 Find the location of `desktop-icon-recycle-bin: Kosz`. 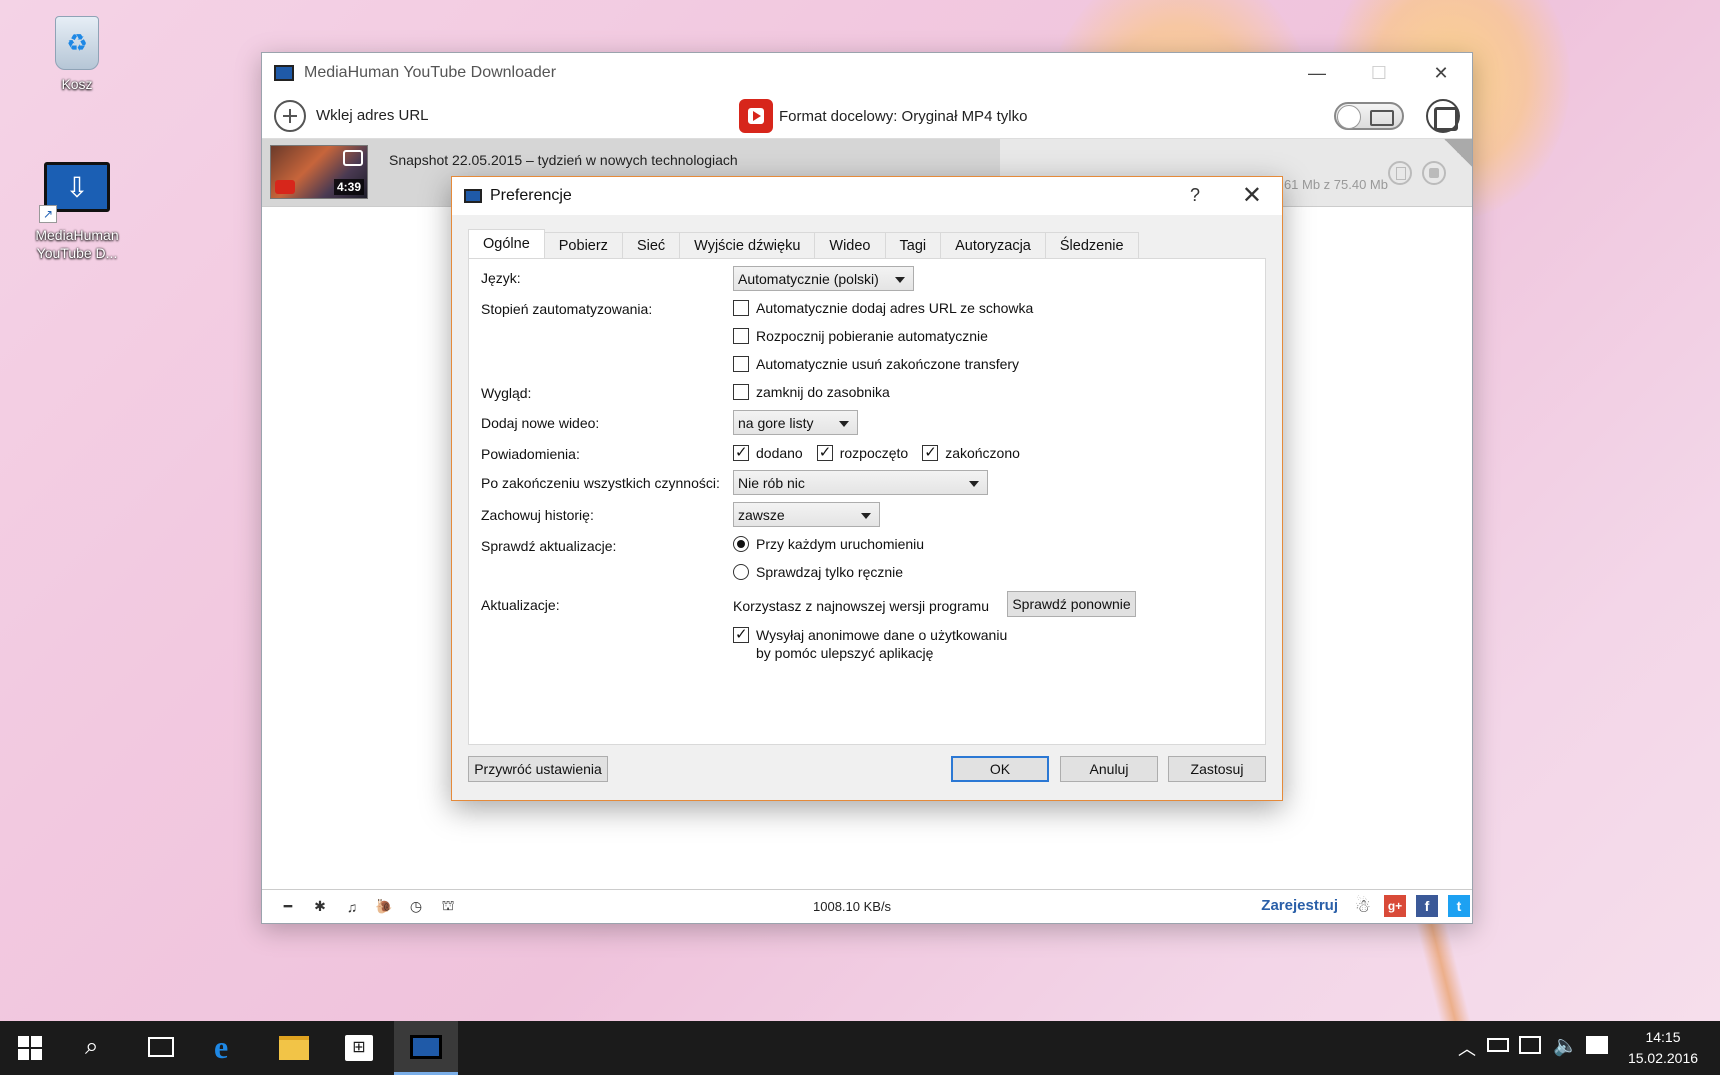

desktop-icon-recycle-bin: Kosz is located at coordinates (77, 51).